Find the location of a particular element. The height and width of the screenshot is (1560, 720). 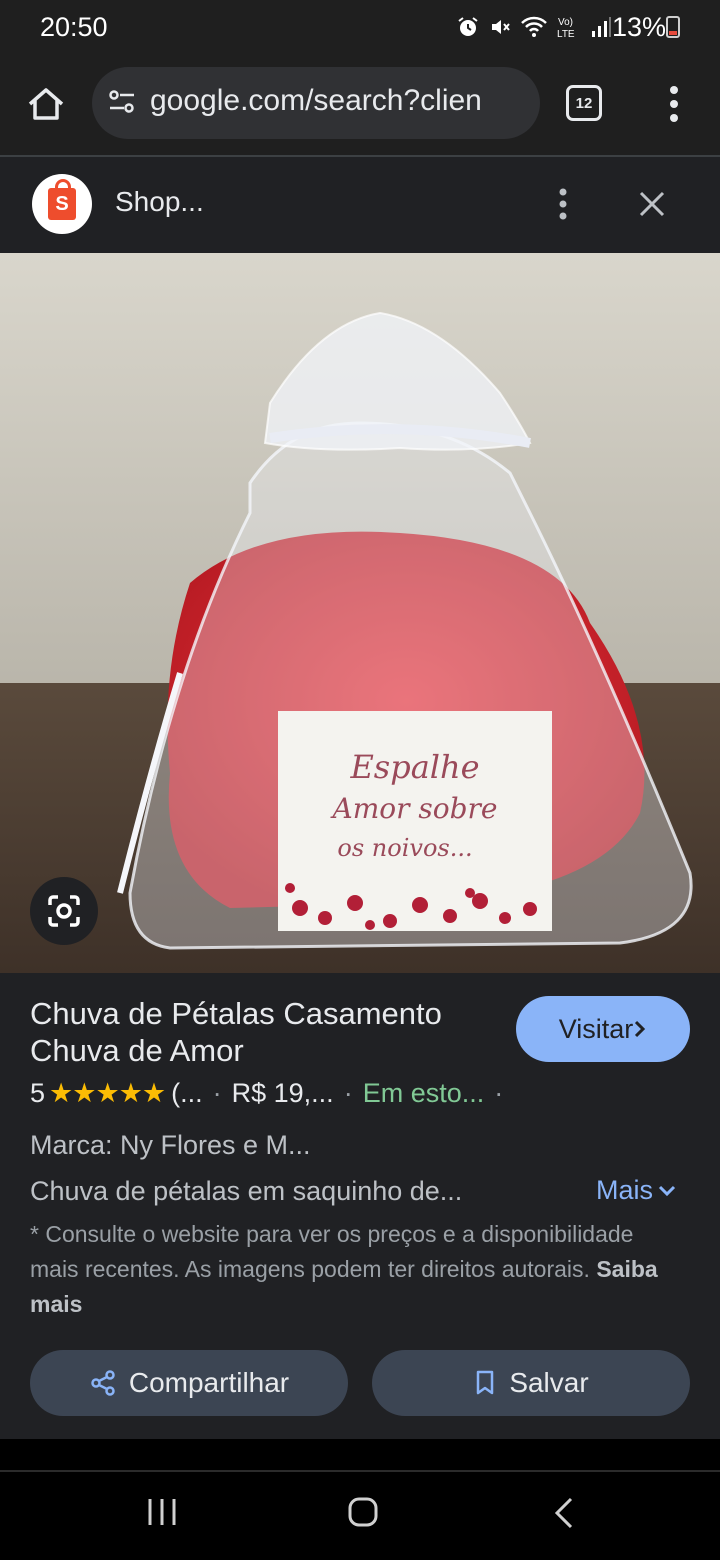

share-icon is located at coordinates (103, 1383).